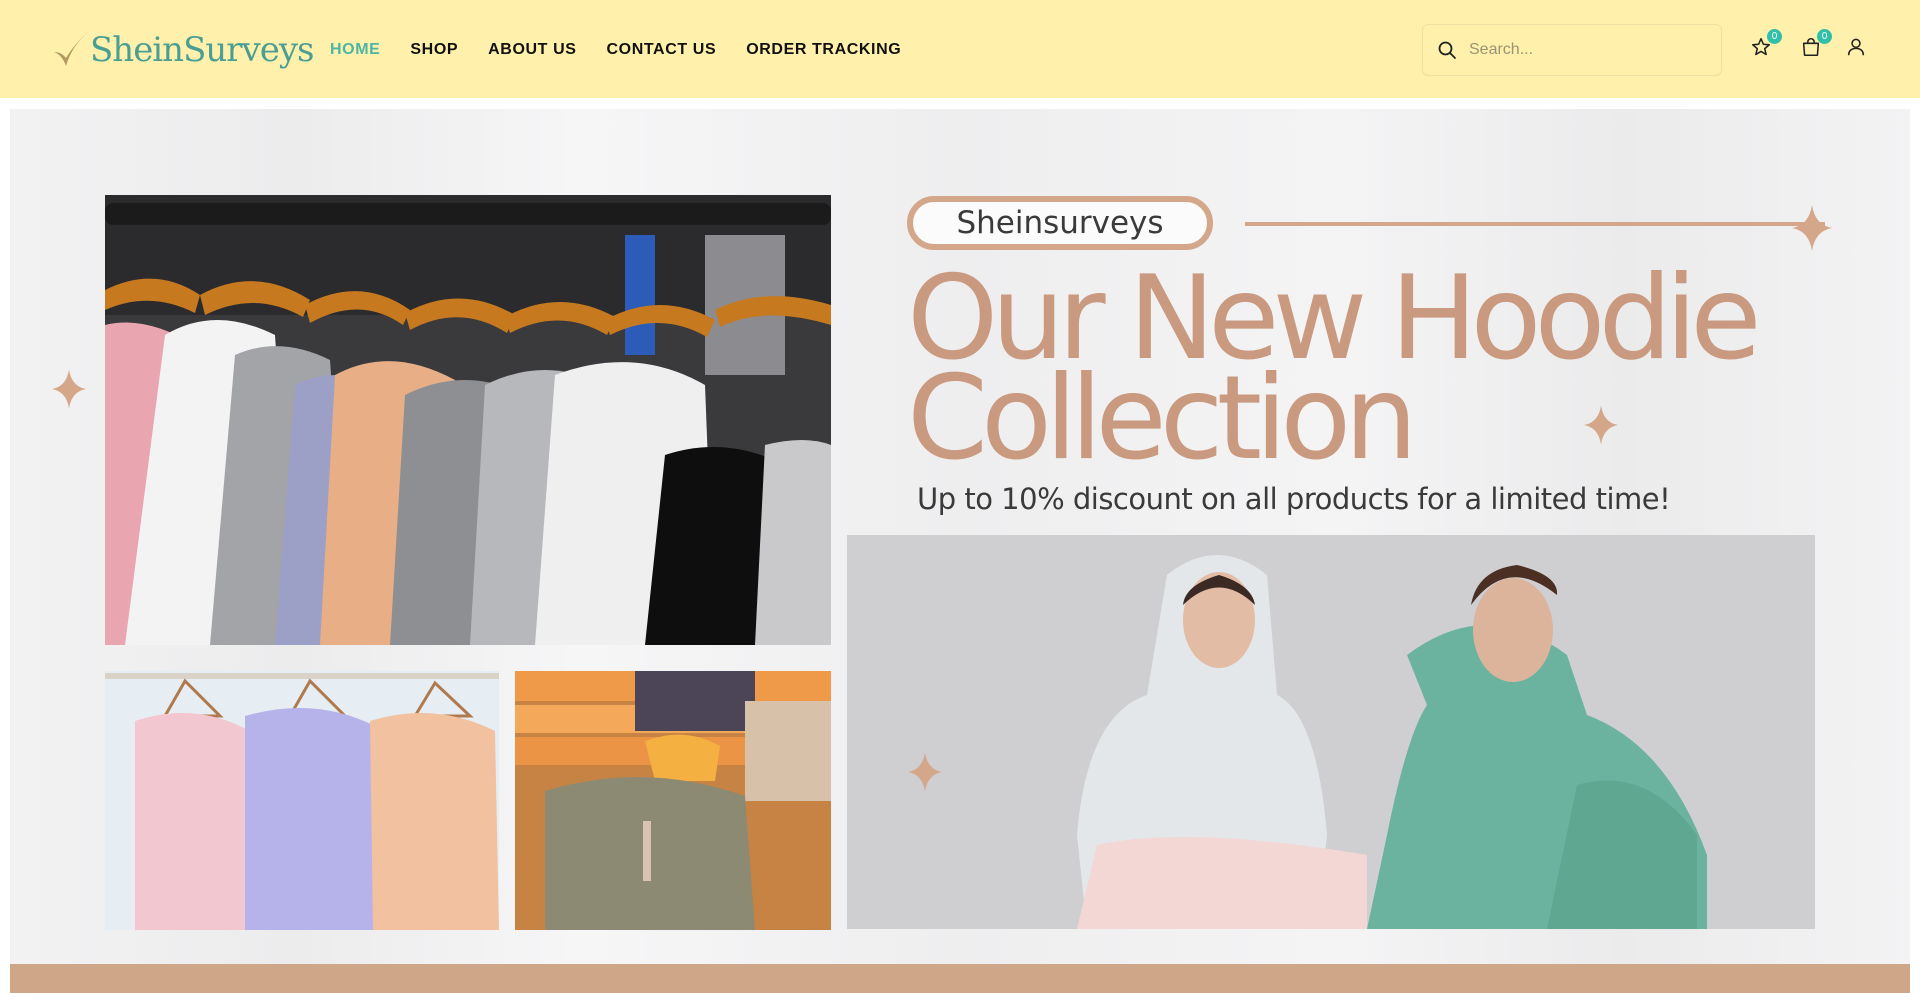 The height and width of the screenshot is (993, 1920). I want to click on pastel-hoodies-image, so click(302, 800).